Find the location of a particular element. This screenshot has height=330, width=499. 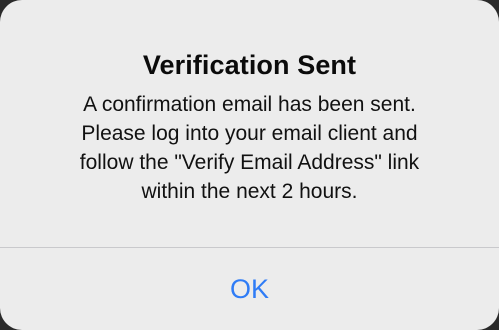

alert-title: Verification Sent is located at coordinates (249, 65).